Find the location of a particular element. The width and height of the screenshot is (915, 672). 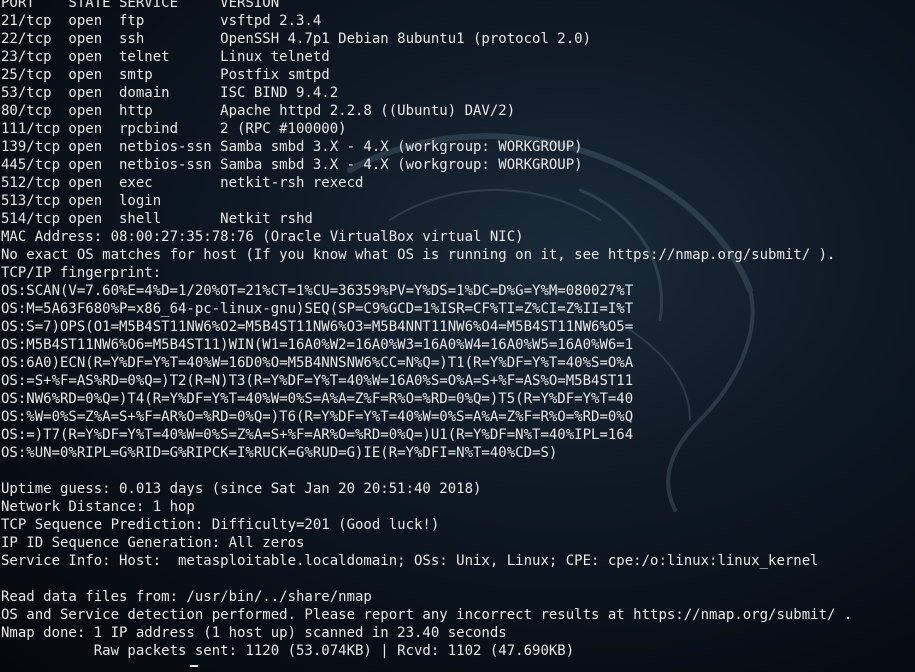

terminal-line: 512/tcp open exec netkit-rsh rexecd is located at coordinates (182, 183).